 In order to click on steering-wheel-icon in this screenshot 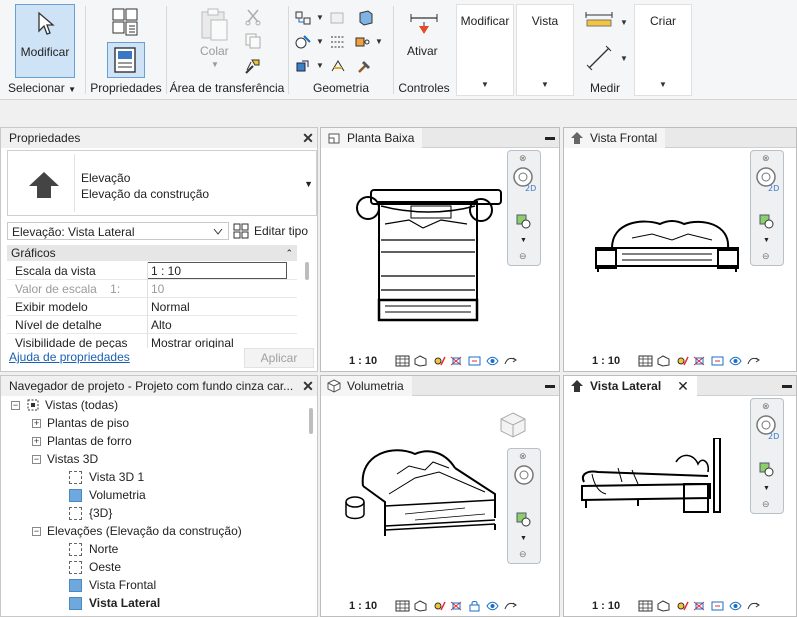, I will do `click(524, 476)`.